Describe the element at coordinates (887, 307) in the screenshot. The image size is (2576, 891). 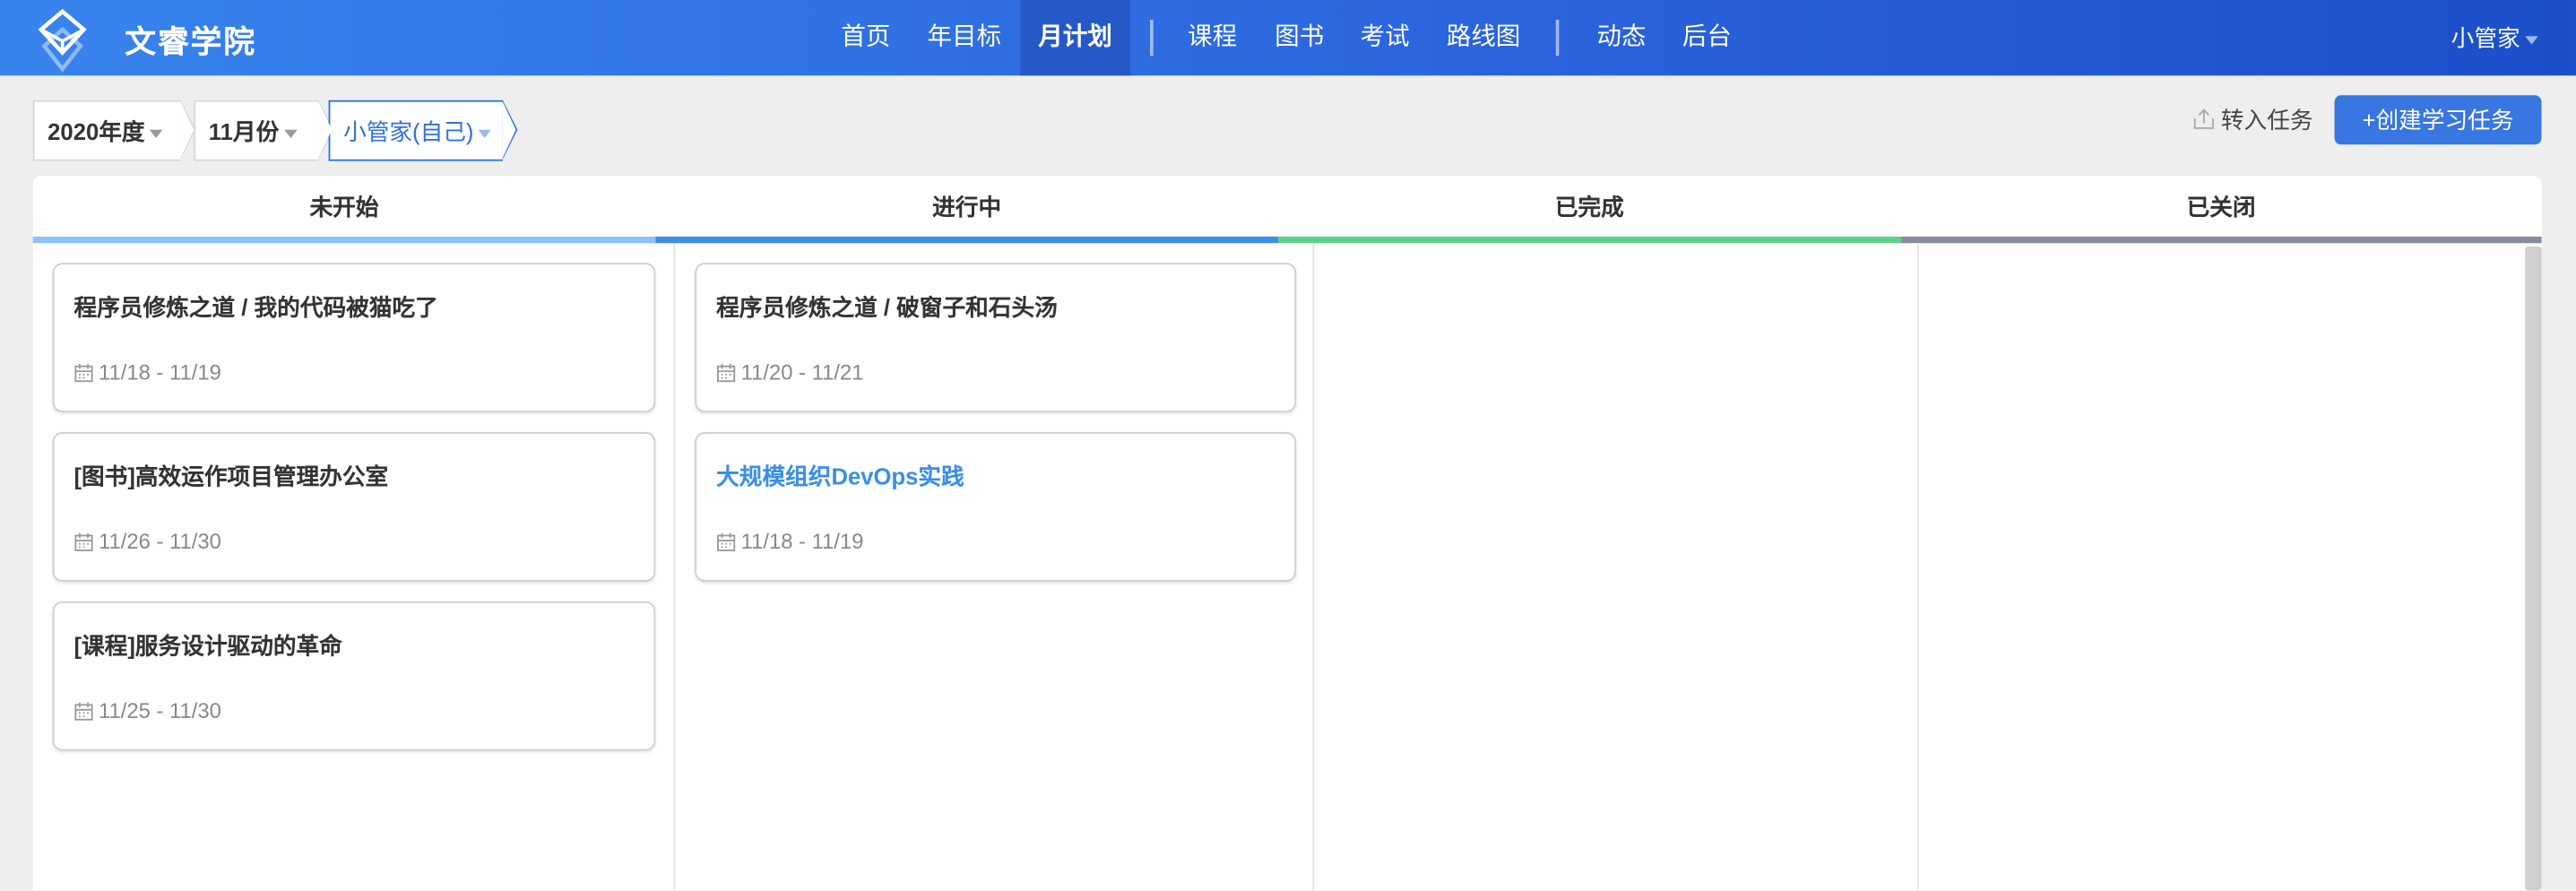
I see `task-title: 程序员修炼之道 / 破窗子和石头汤` at that location.